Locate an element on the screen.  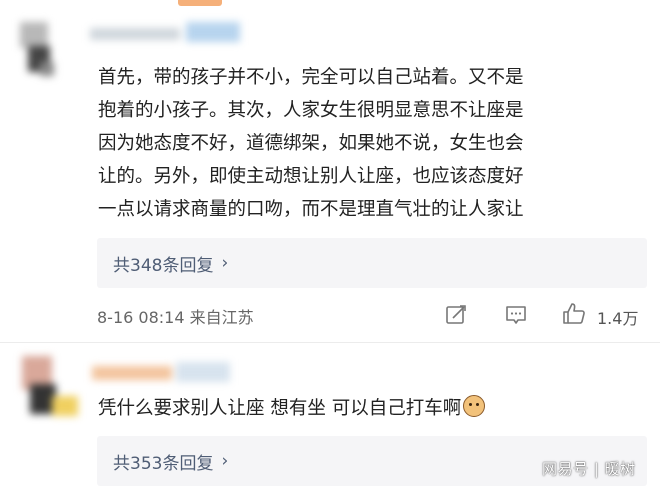
comment-line: 首先，带的孩子并不小，完全可以自己站着。又不是 is located at coordinates (311, 77).